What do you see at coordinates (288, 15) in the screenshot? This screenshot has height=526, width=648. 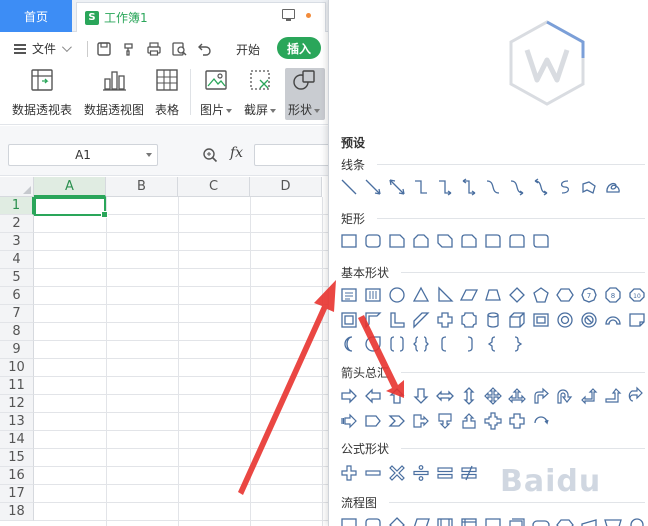 I see `monitor-icon` at bounding box center [288, 15].